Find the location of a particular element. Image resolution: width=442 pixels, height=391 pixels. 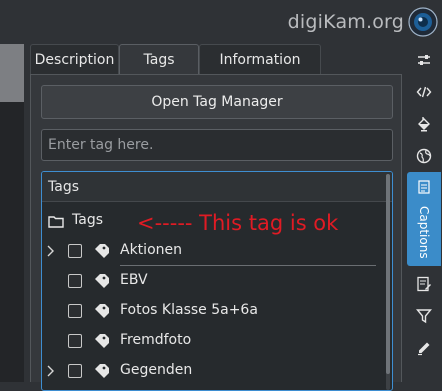

open-tag-manager-button: Open Tag Manager is located at coordinates (217, 102).